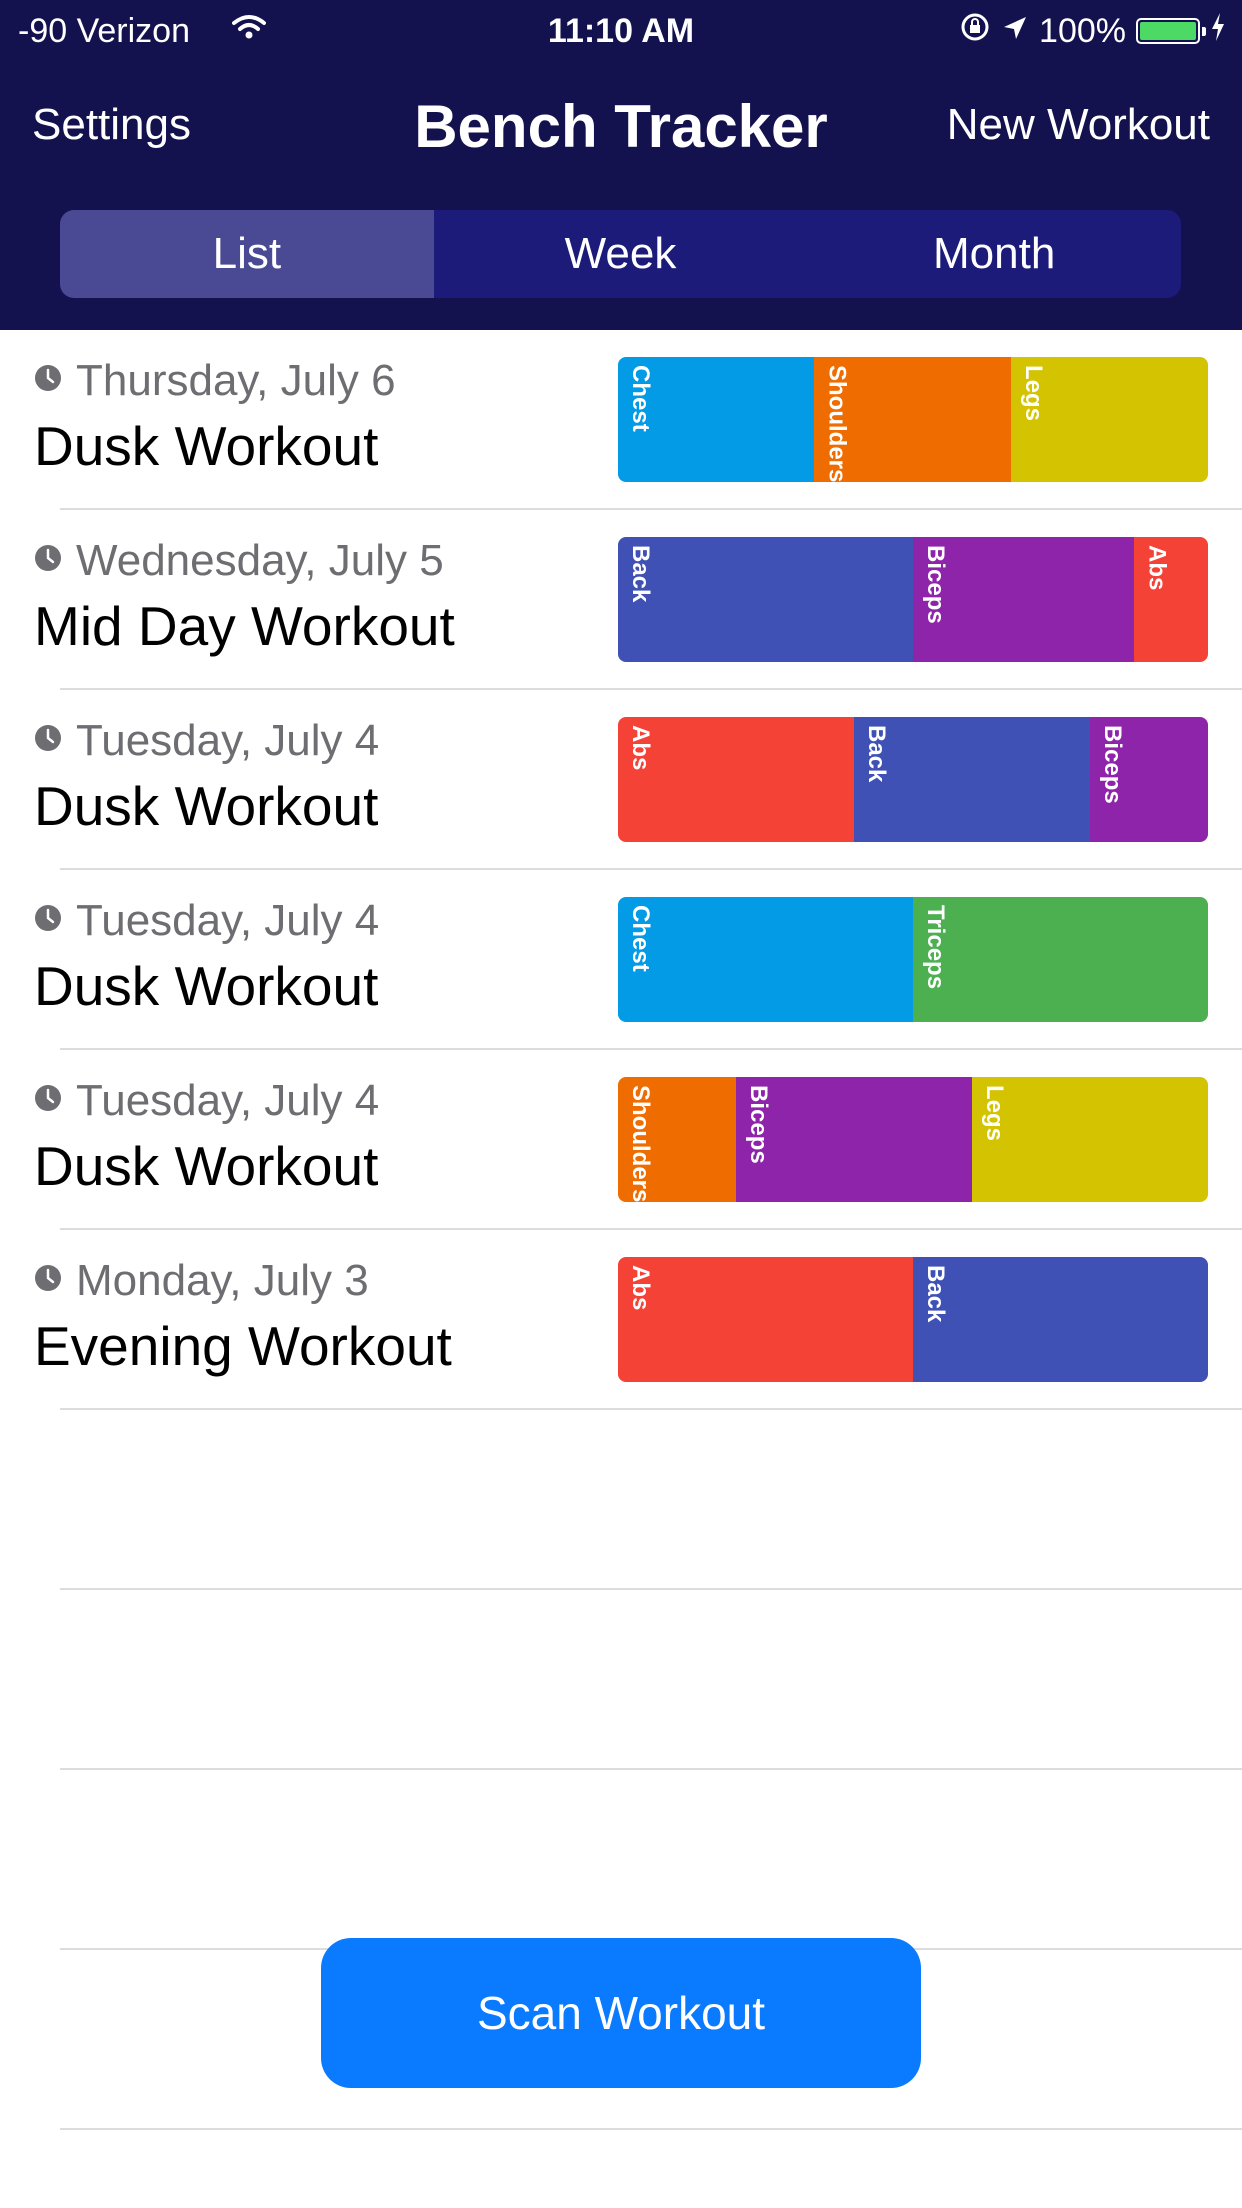 Image resolution: width=1242 pixels, height=2208 pixels. What do you see at coordinates (1060, 959) in the screenshot?
I see `muscle-segment-triceps: Triceps` at bounding box center [1060, 959].